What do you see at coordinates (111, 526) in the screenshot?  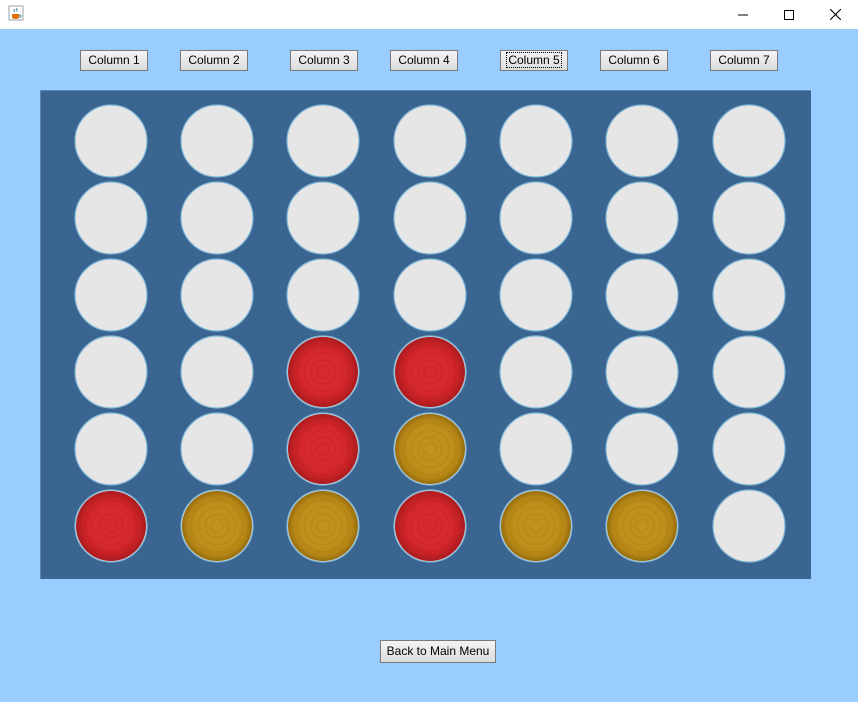 I see `board-cell-r6-c1-red` at bounding box center [111, 526].